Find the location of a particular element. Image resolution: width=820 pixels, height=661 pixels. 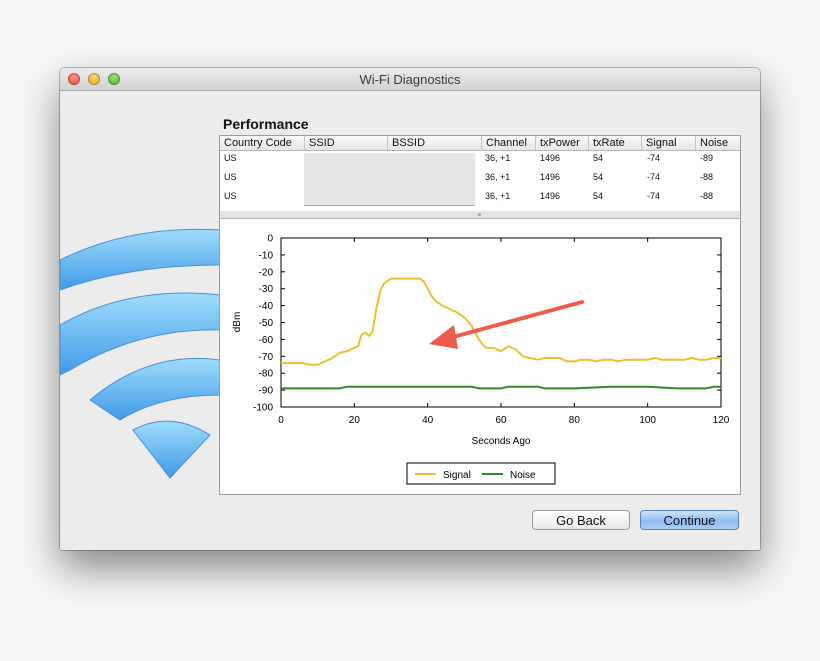

x-tick-label: 20 is located at coordinates (355, 420).